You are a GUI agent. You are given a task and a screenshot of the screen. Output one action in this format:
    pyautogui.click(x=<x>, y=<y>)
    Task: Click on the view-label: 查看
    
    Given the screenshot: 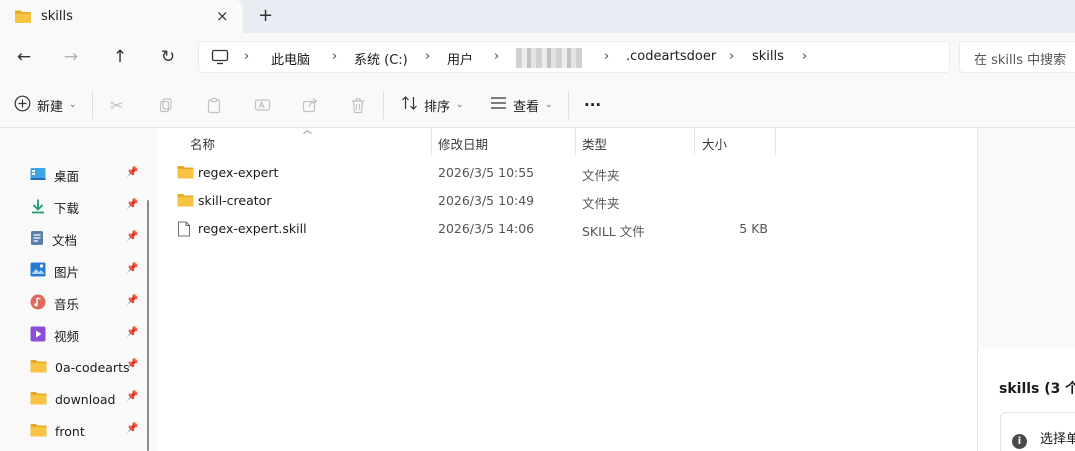 What is the action you would take?
    pyautogui.click(x=526, y=107)
    